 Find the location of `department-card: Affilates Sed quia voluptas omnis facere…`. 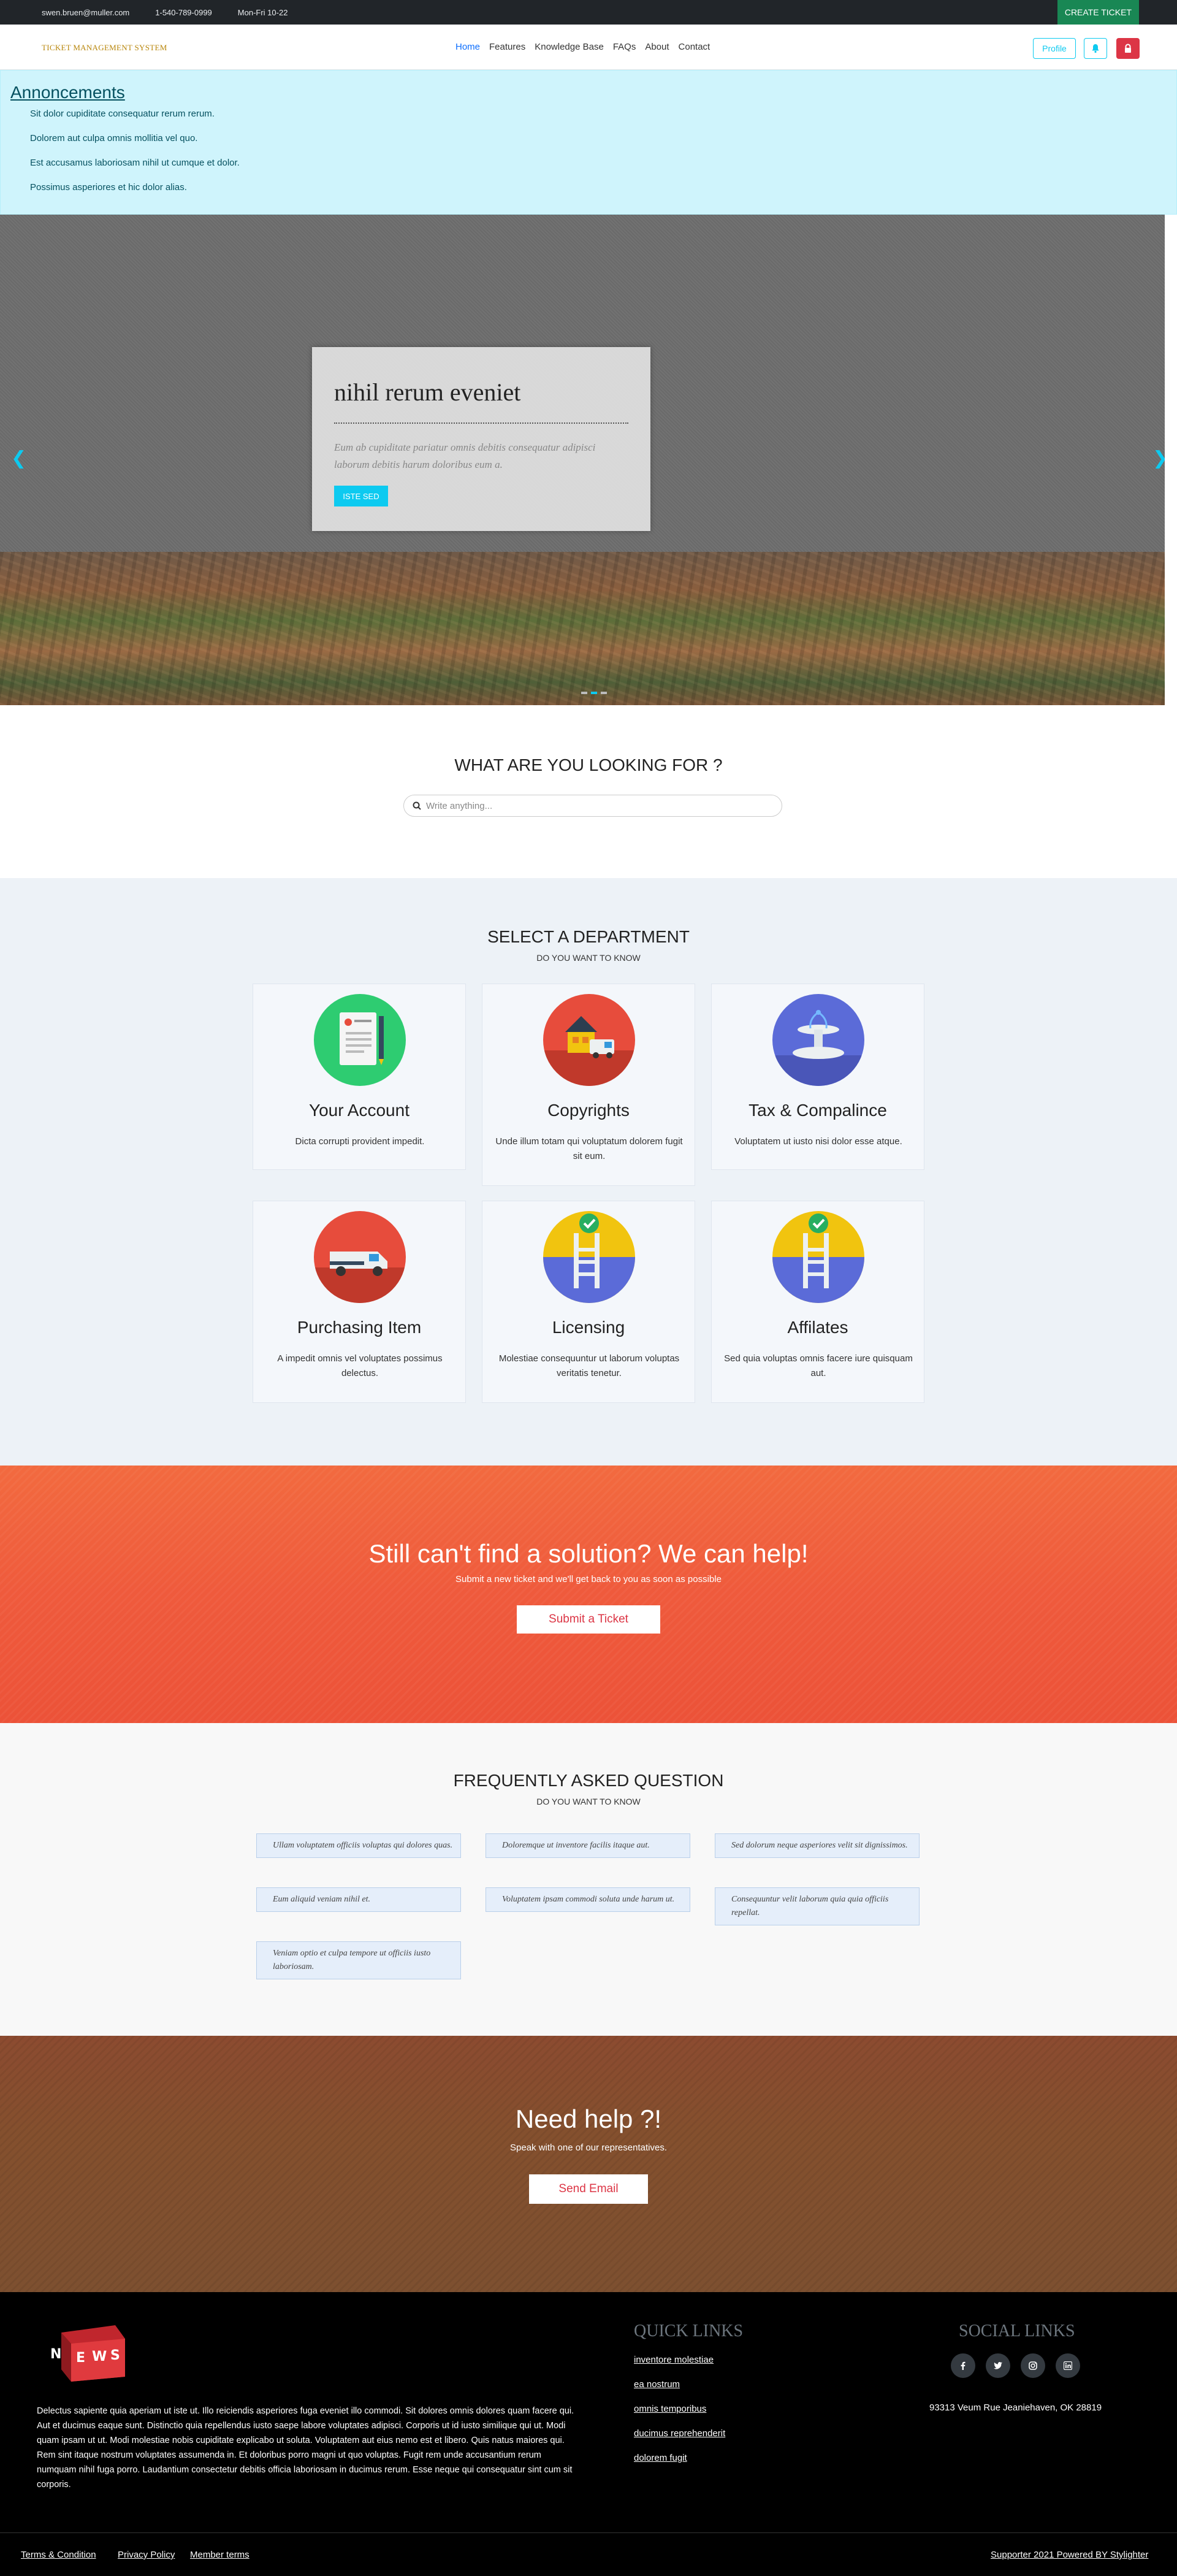

department-card: Affilates Sed quia voluptas omnis facere… is located at coordinates (817, 1302).